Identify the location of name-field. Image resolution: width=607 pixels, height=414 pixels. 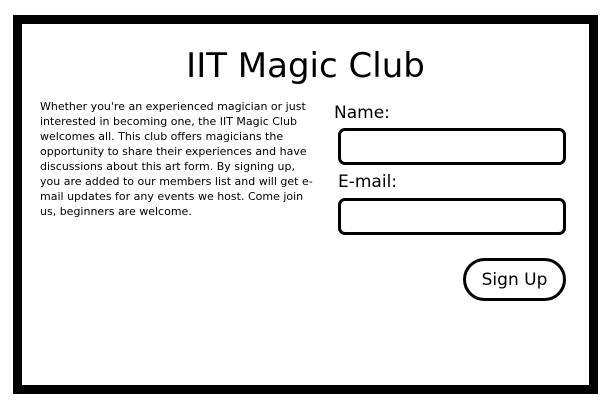
(452, 146).